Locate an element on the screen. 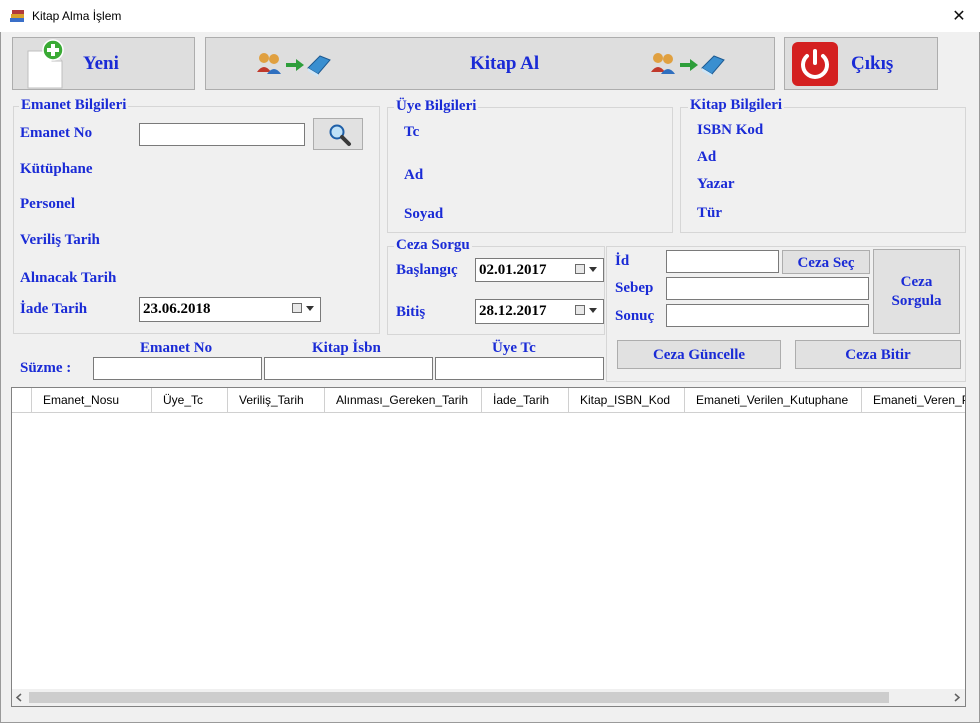  iade-tarih-picker: 23.06.2018 is located at coordinates (230, 309).